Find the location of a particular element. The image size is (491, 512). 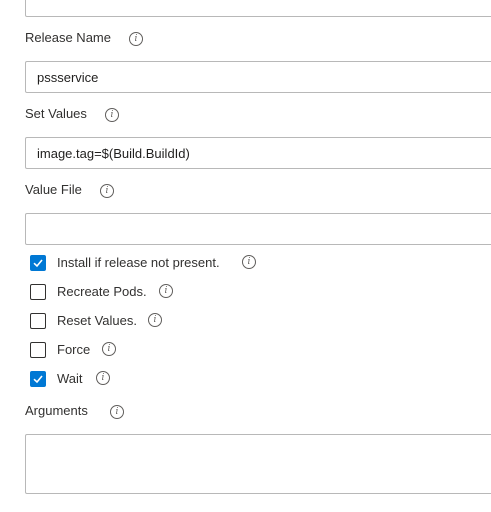

recreate-pods-checkbox is located at coordinates (38, 292).